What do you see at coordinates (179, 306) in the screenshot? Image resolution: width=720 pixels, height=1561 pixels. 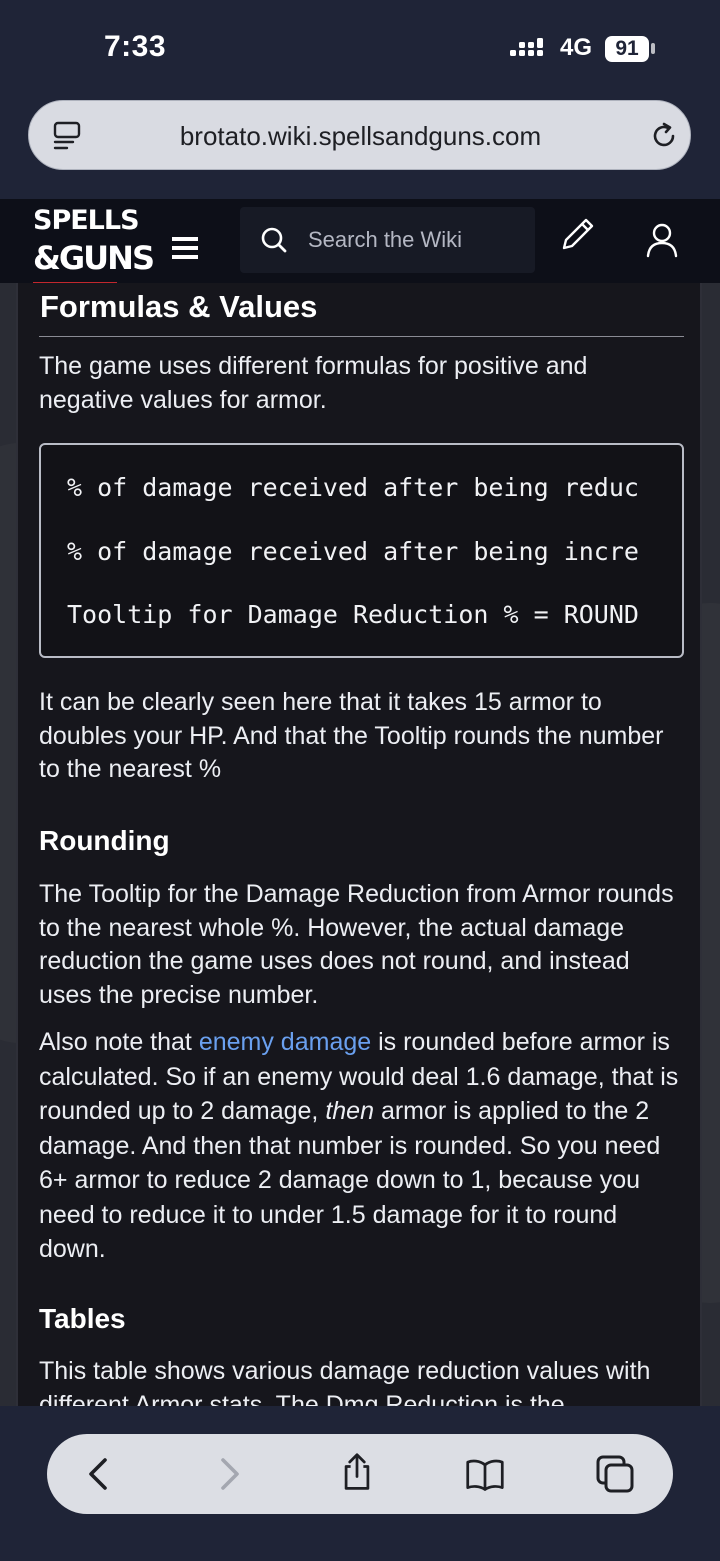 I see `section-heading-formulas: Formulas & Values` at bounding box center [179, 306].